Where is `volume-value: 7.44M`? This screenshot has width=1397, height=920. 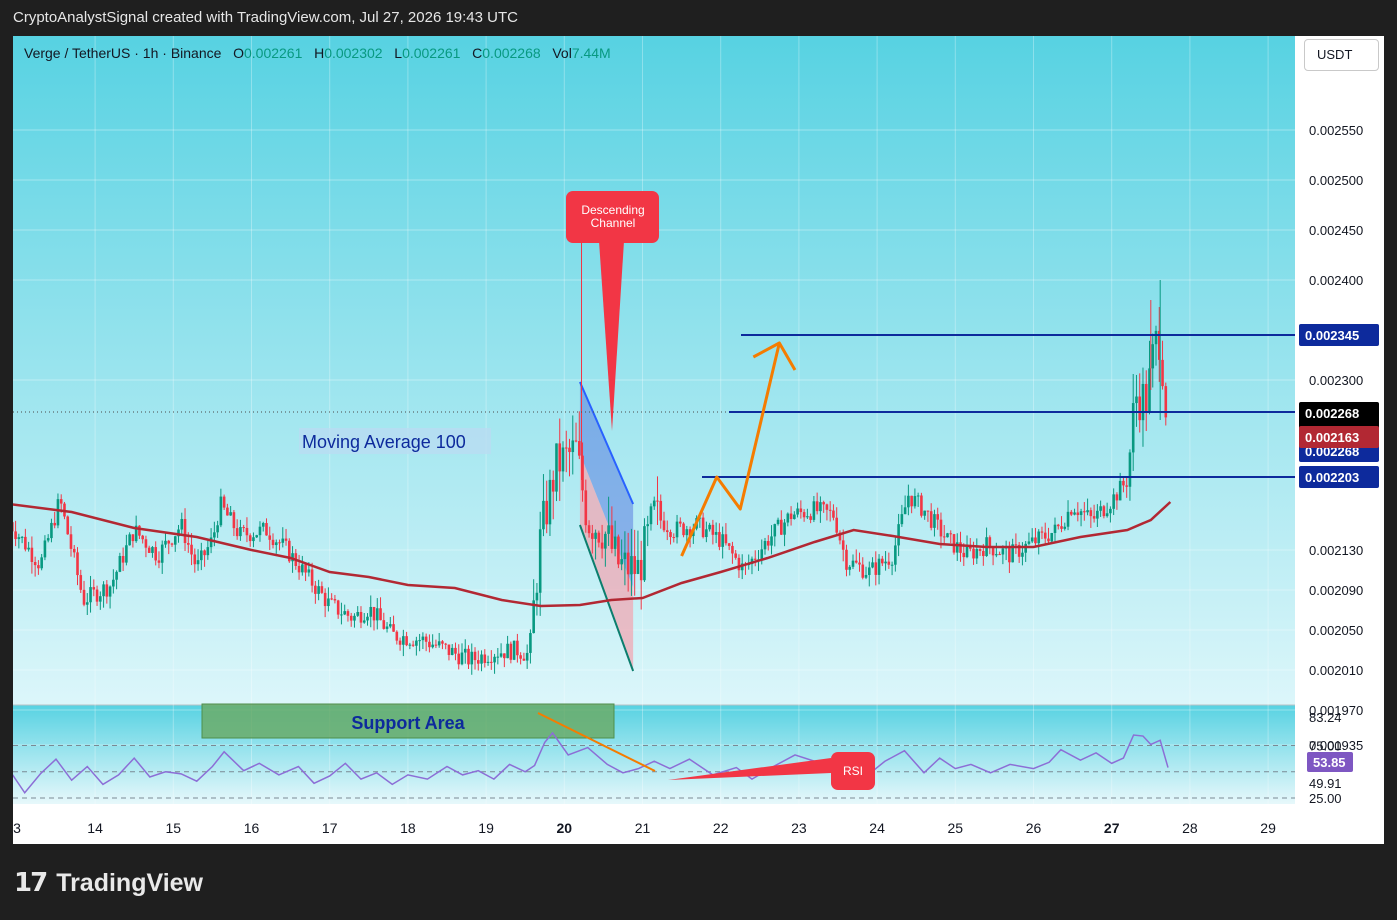
volume-value: 7.44M is located at coordinates (591, 53).